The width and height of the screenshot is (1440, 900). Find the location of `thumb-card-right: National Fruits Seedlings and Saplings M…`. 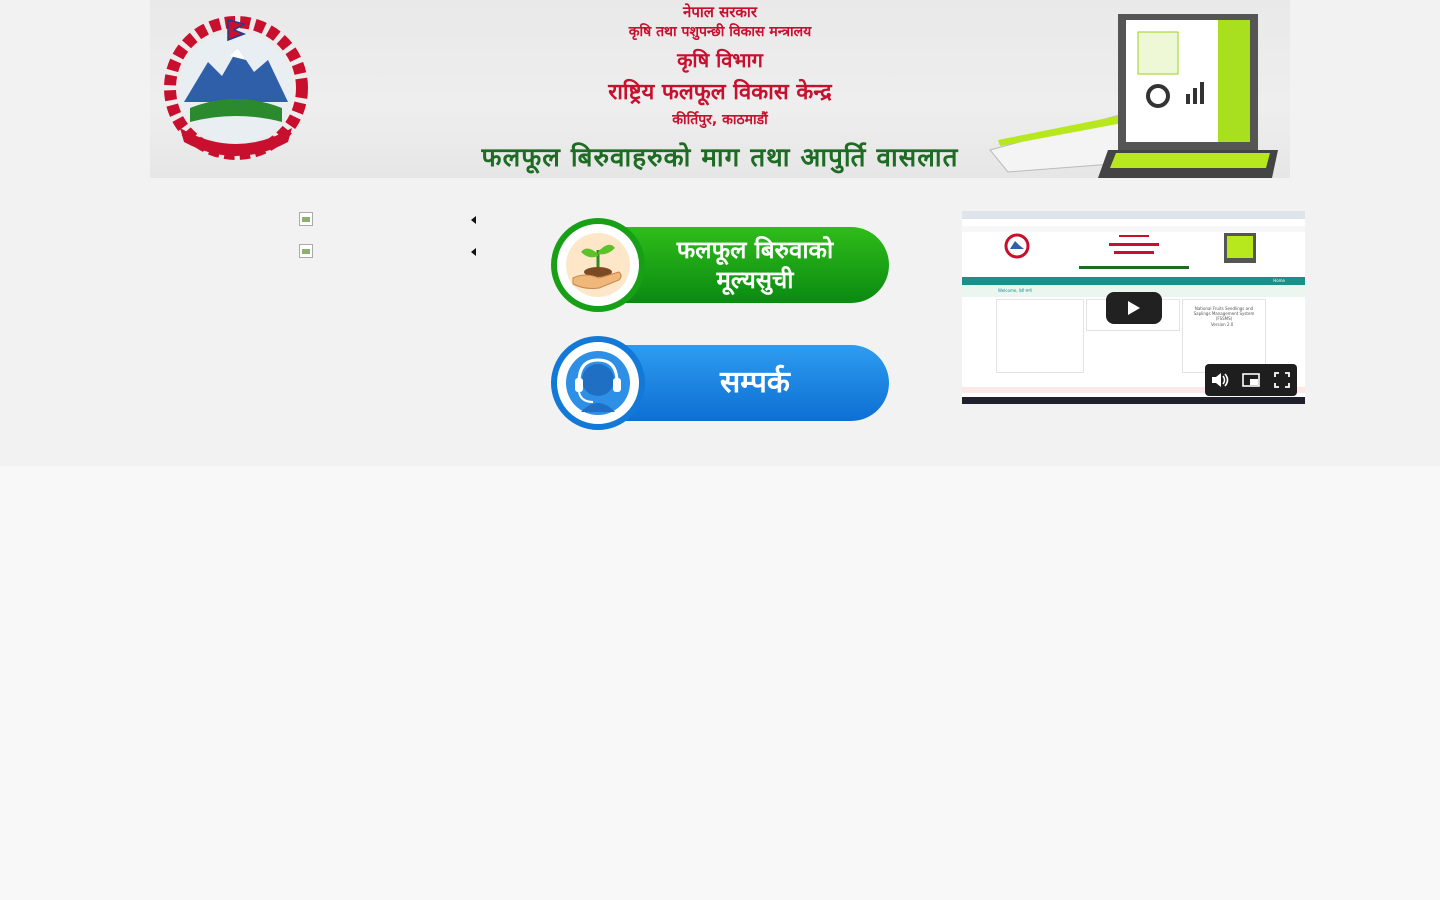

thumb-card-right: National Fruits Seedlings and Saplings M… is located at coordinates (1224, 336).